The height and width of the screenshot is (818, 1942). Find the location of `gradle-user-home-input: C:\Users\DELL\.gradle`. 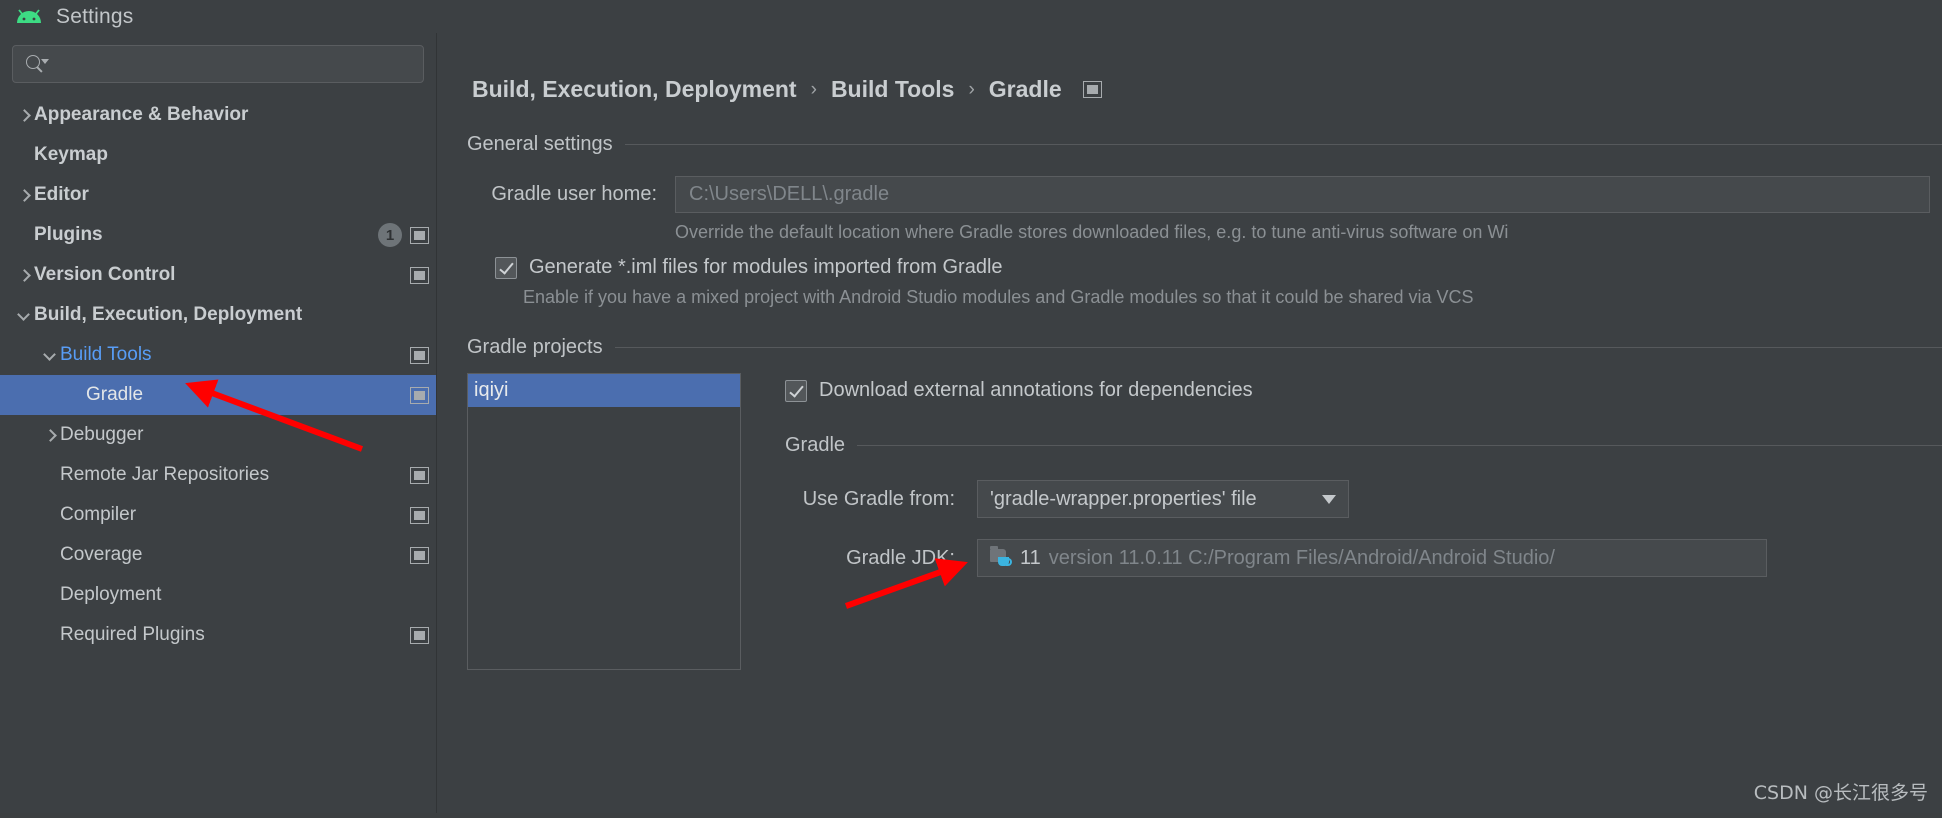

gradle-user-home-input: C:\Users\DELL\.gradle is located at coordinates (1302, 194).